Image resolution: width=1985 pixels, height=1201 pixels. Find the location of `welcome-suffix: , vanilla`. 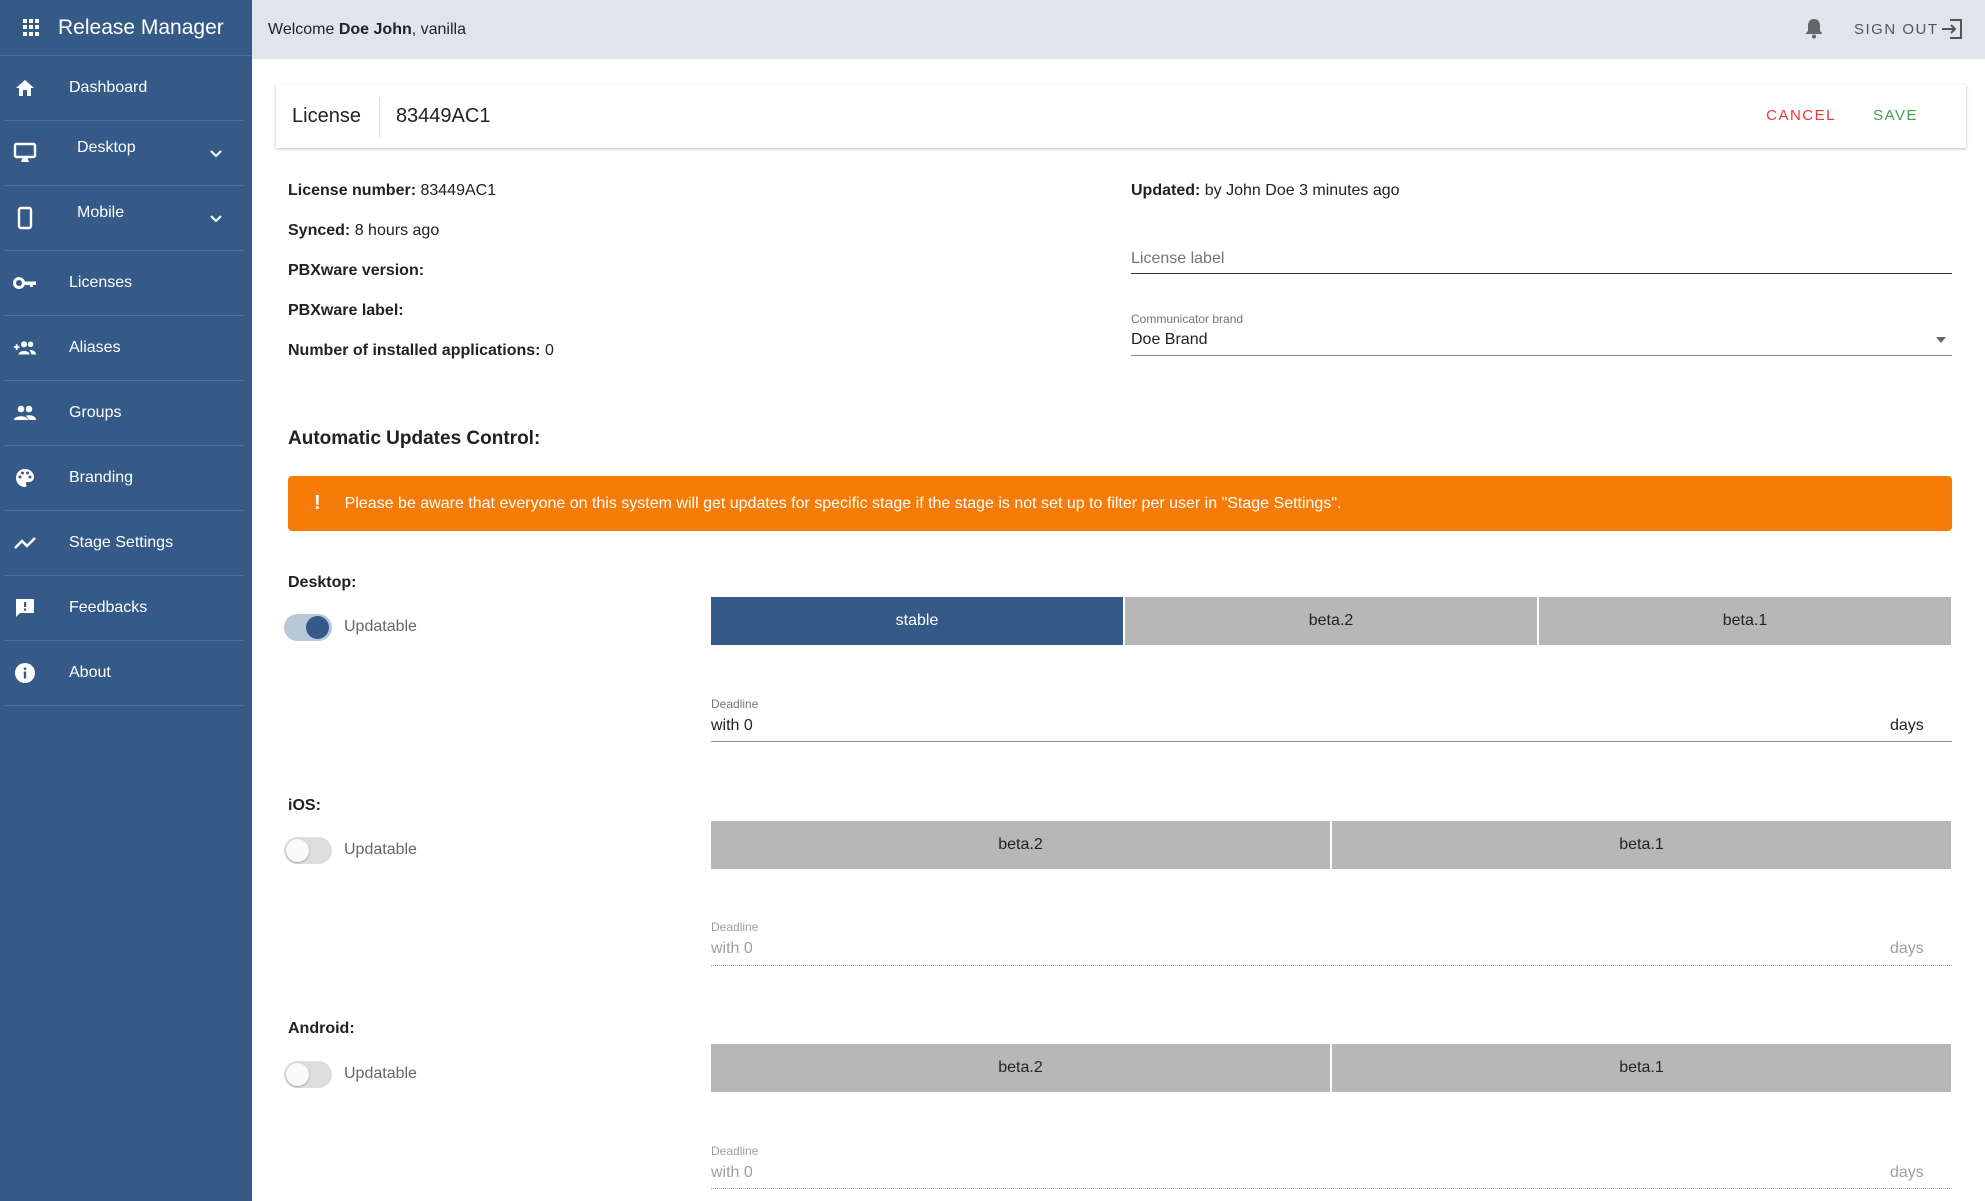

welcome-suffix: , vanilla is located at coordinates (438, 29).